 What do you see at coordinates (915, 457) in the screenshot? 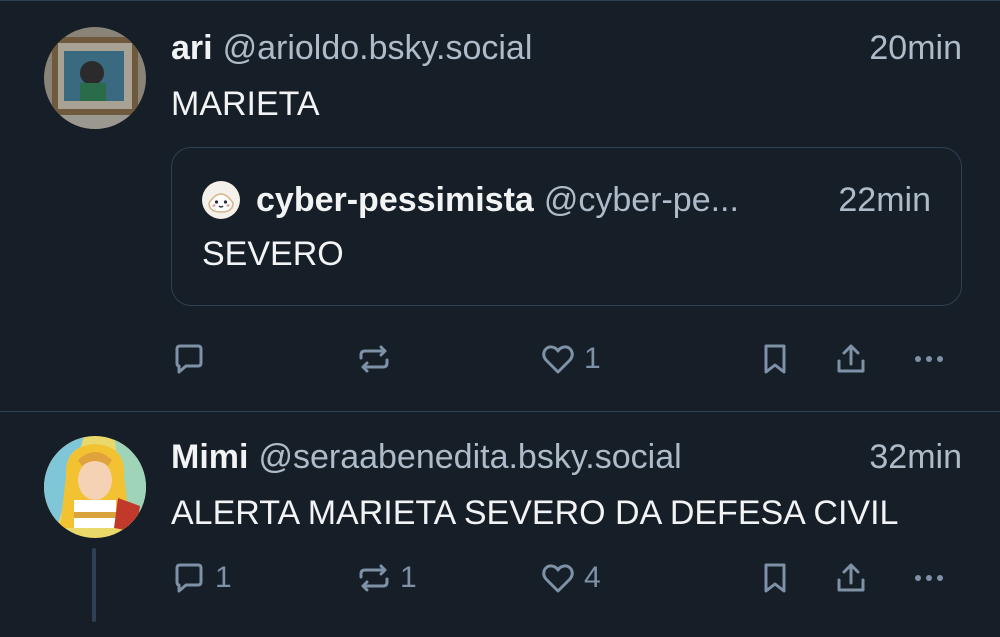
I see `post-timestamp: 32min` at bounding box center [915, 457].